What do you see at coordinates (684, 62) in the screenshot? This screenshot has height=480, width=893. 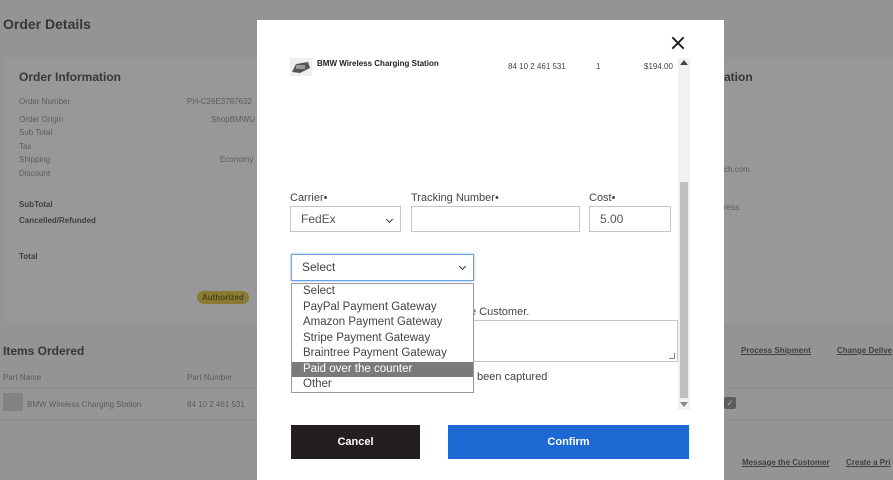 I see `scroll-up-icon` at bounding box center [684, 62].